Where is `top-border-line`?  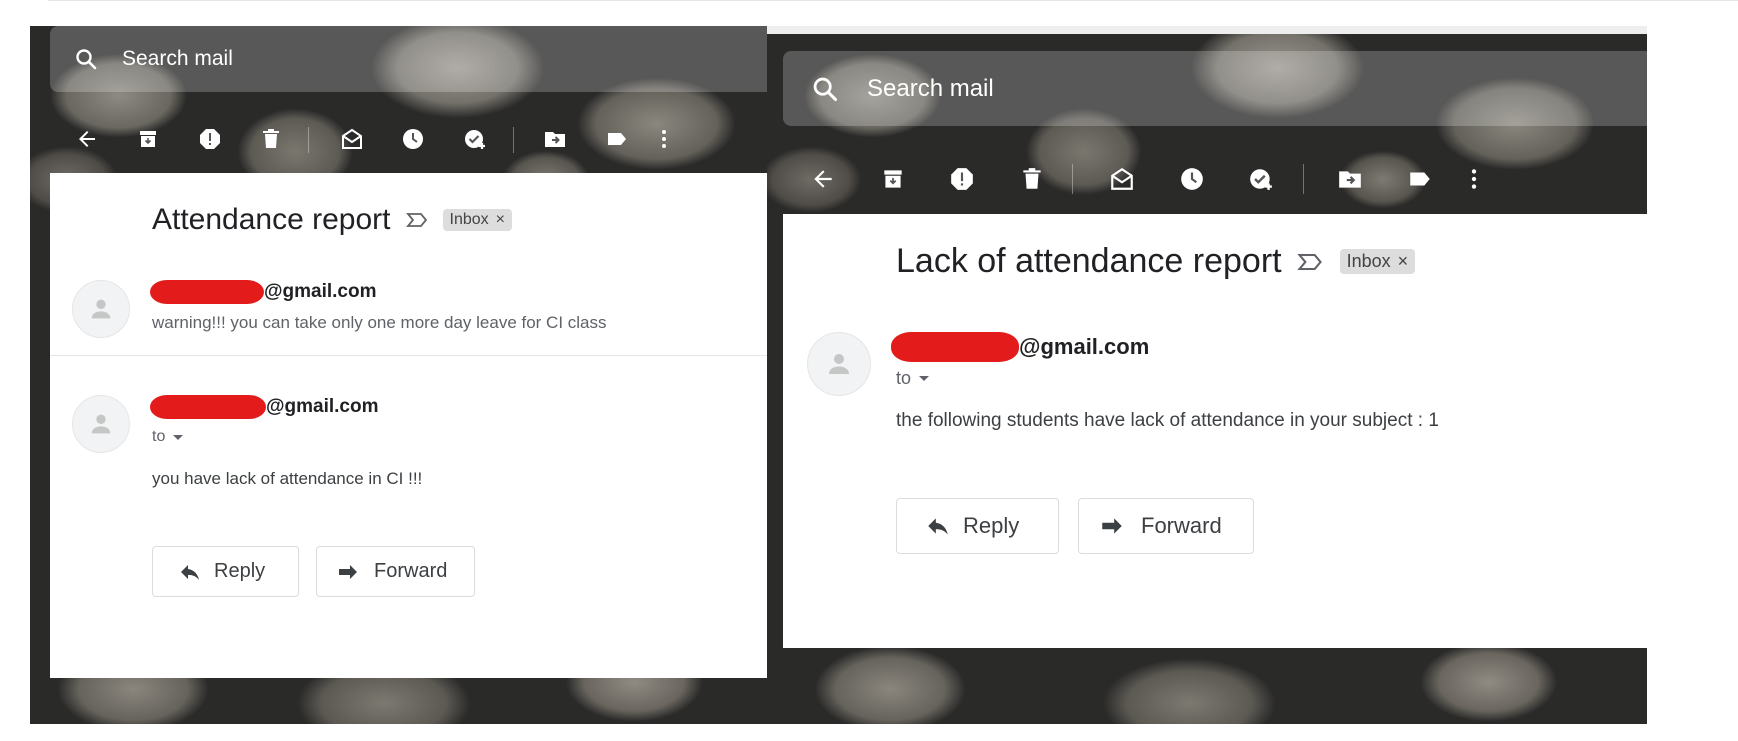 top-border-line is located at coordinates (893, 0).